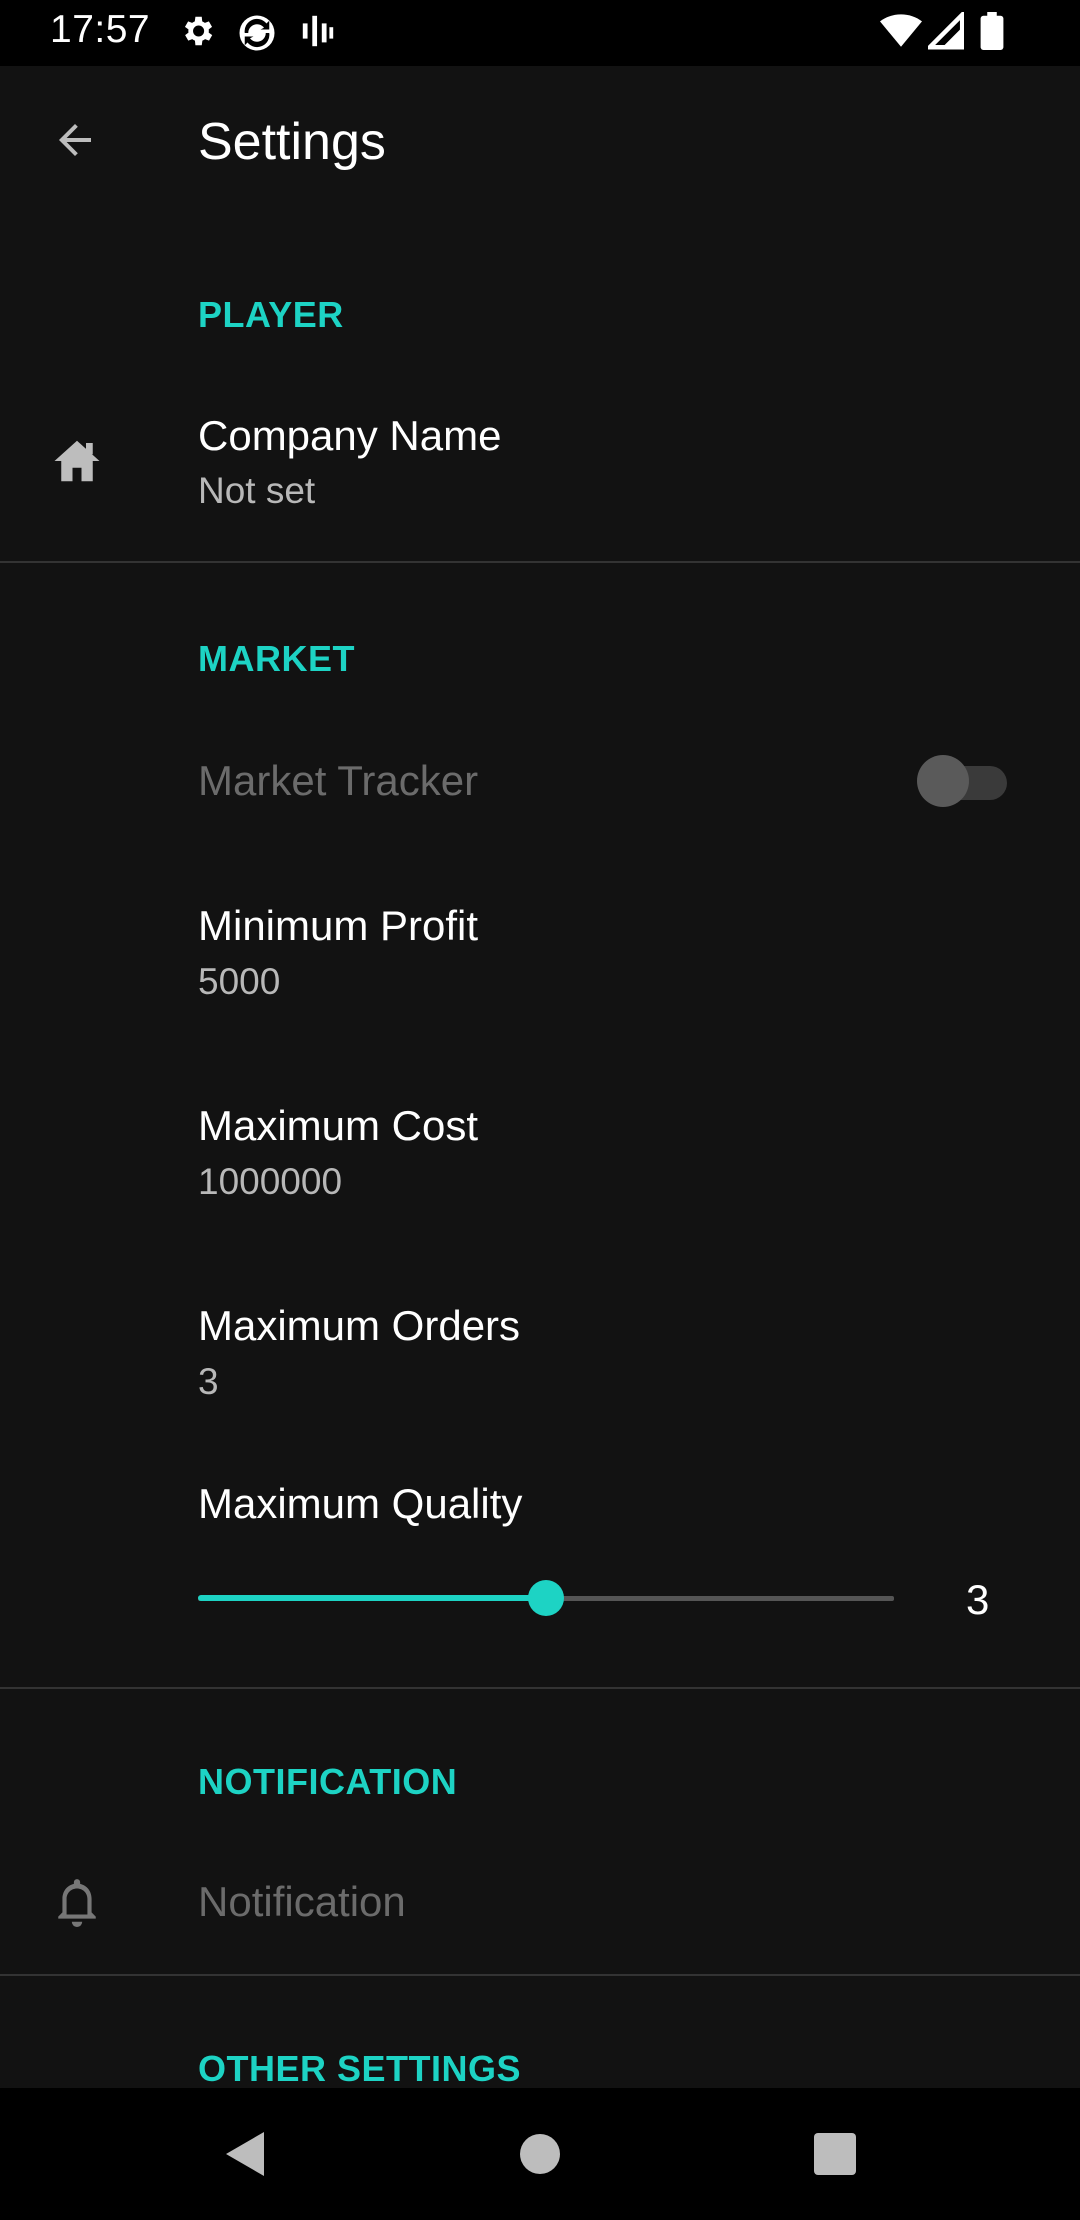  I want to click on maximum-orders-summary: 3, so click(208, 1381).